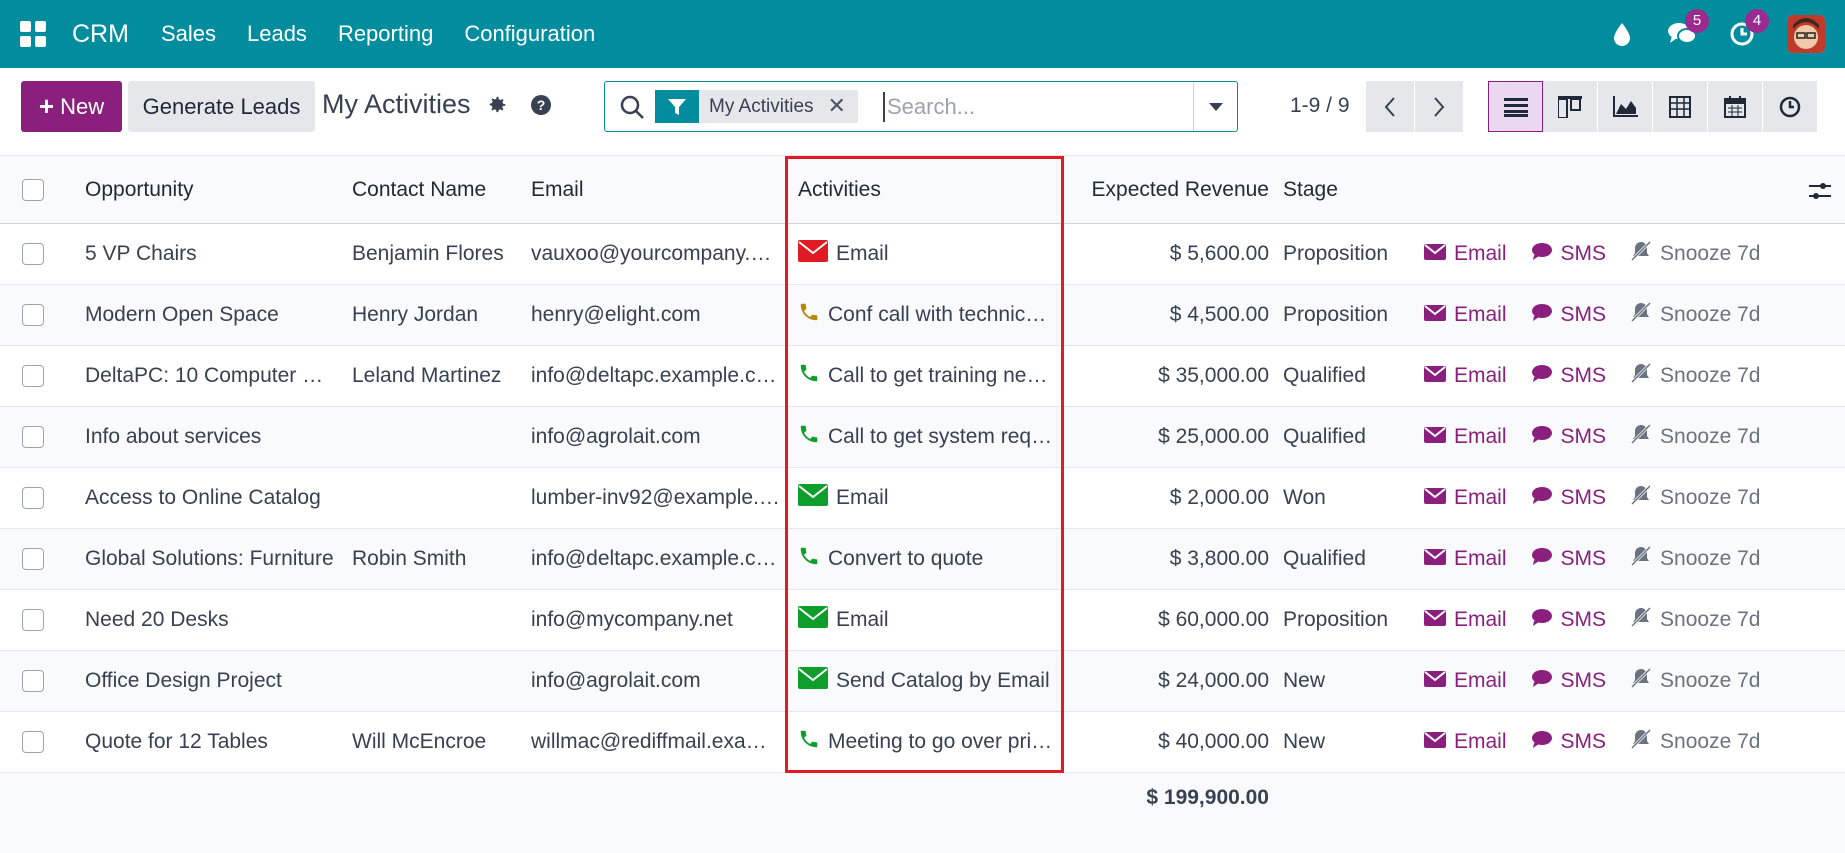  I want to click on cell-activity: Convert to quote, so click(925, 559).